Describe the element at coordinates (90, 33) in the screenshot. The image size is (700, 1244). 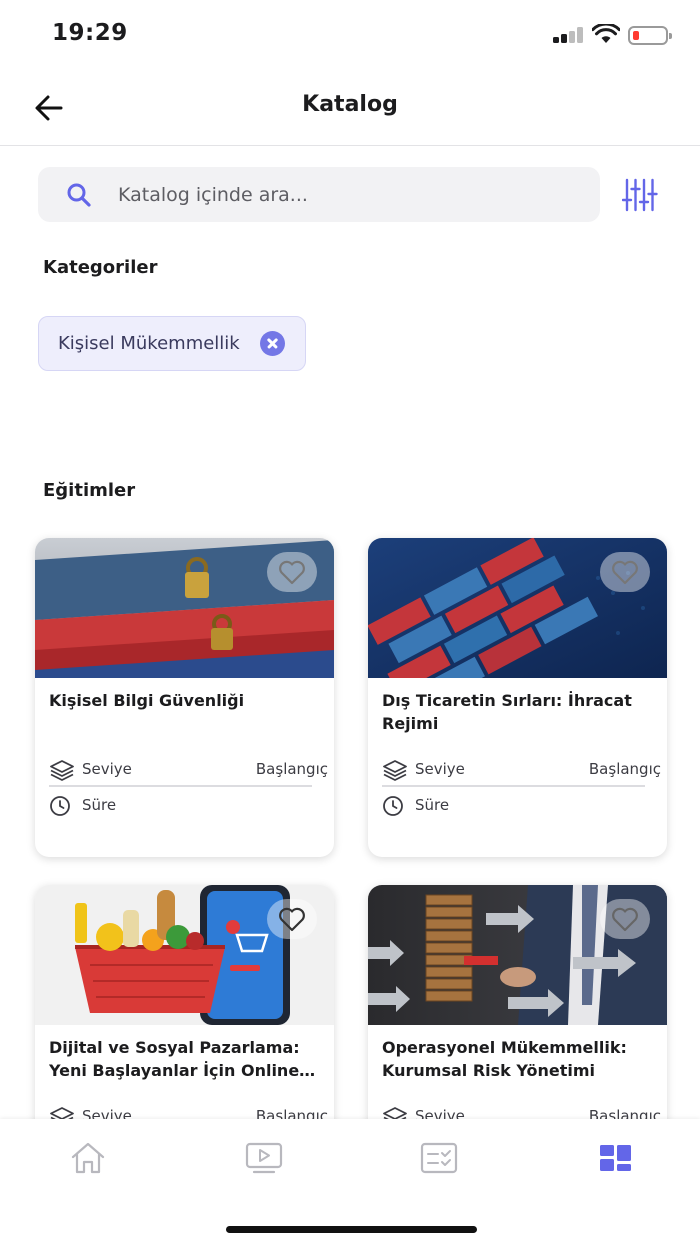
I see `status-time: 19:29` at that location.